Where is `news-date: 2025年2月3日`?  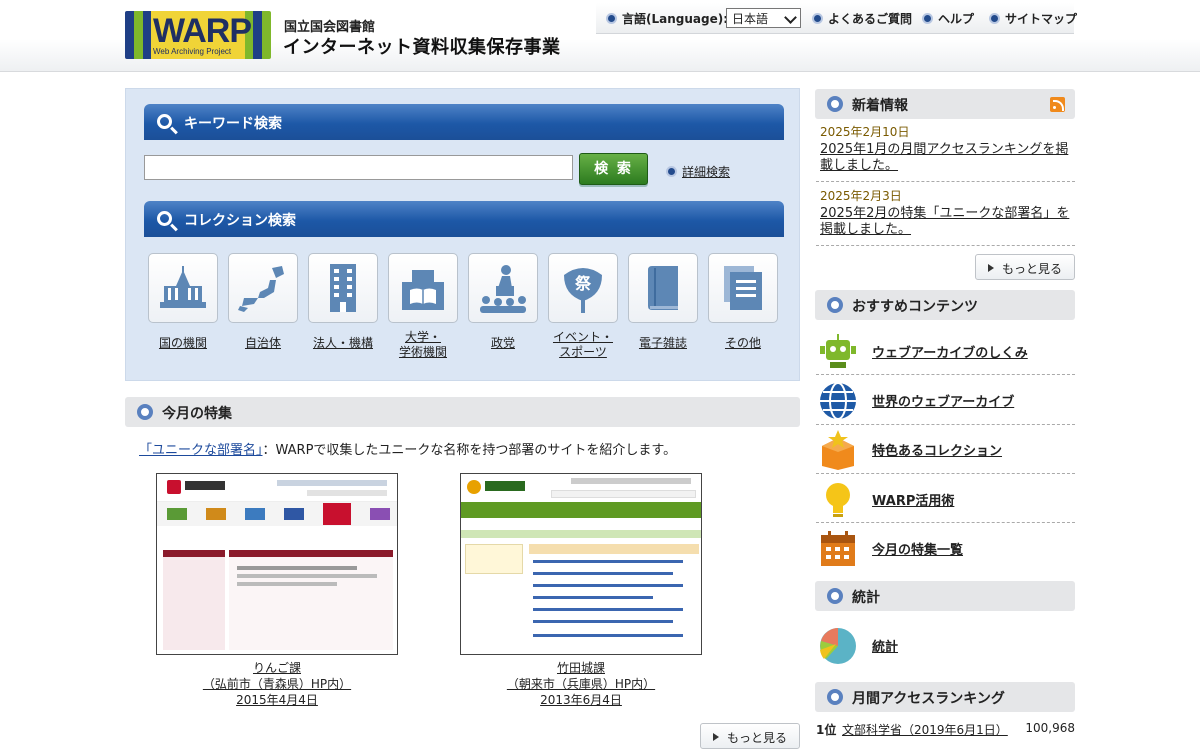 news-date: 2025年2月3日 is located at coordinates (861, 196).